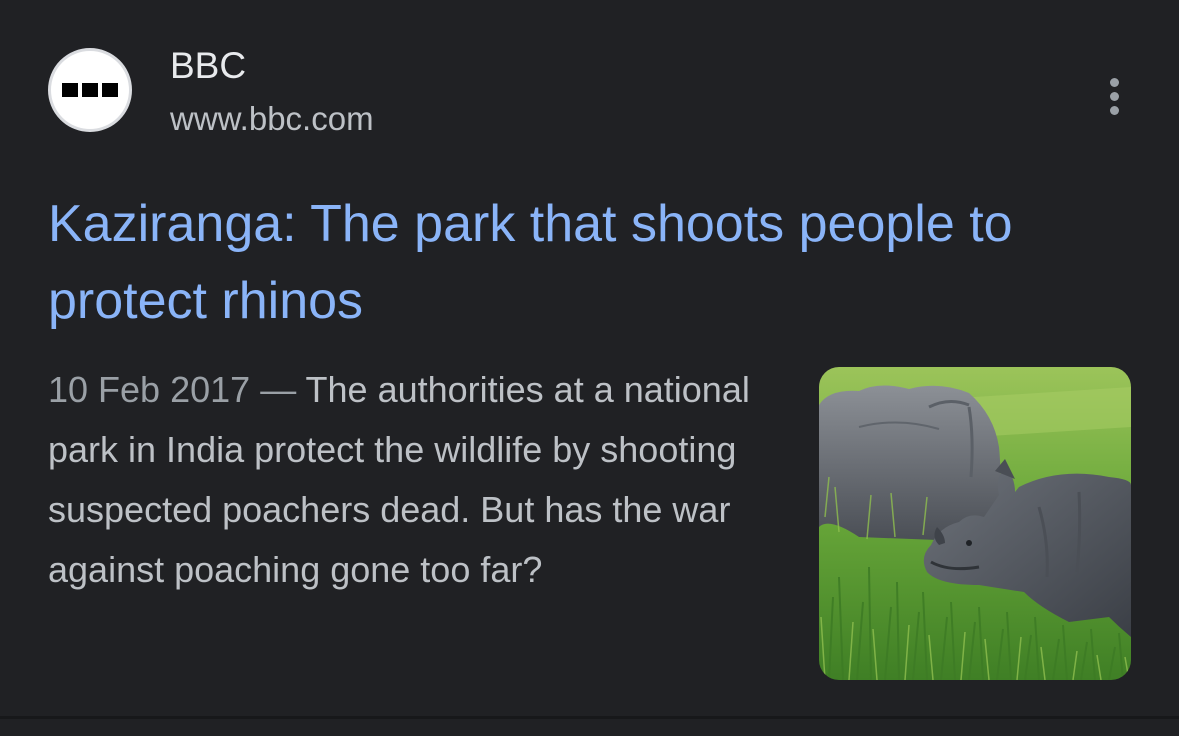  What do you see at coordinates (589, 727) in the screenshot?
I see `next-result-edge` at bounding box center [589, 727].